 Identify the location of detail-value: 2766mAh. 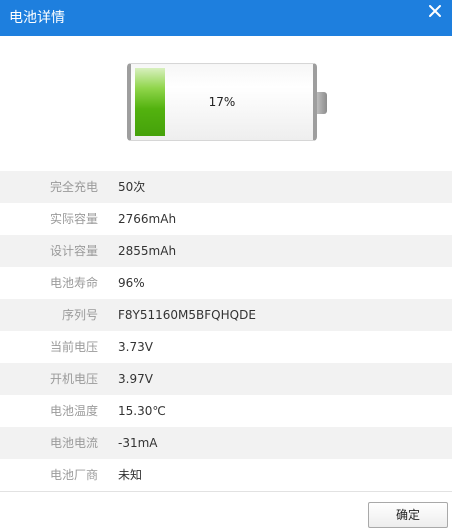
(147, 219).